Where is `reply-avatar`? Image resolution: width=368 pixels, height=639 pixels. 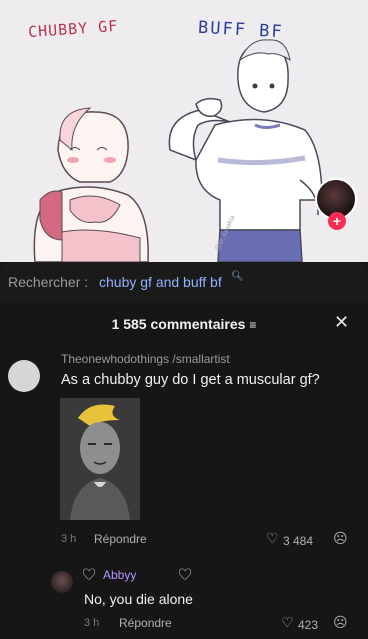
reply-avatar is located at coordinates (62, 582).